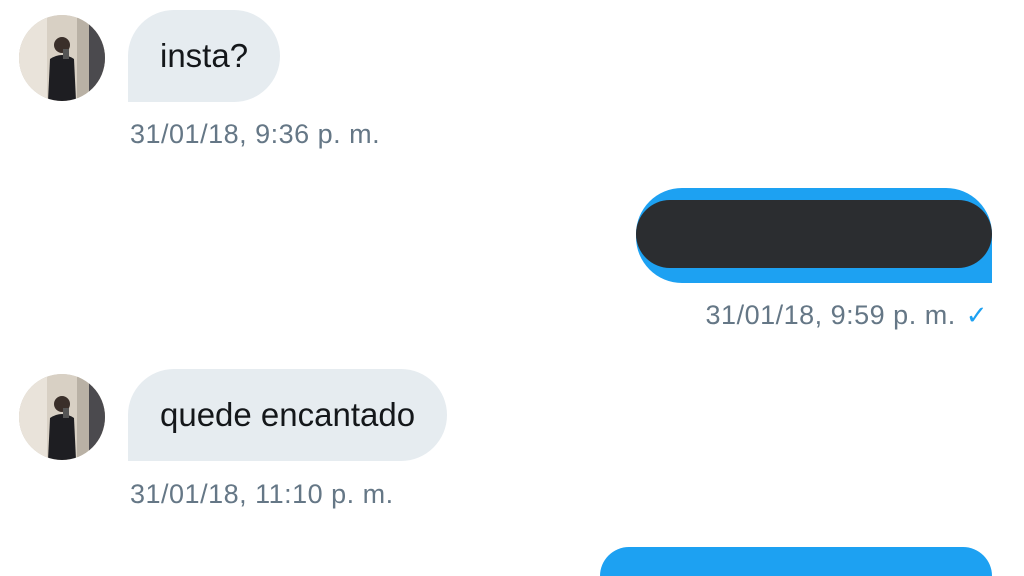 The image size is (1024, 576). I want to click on incoming-message-bubble: insta?, so click(204, 56).